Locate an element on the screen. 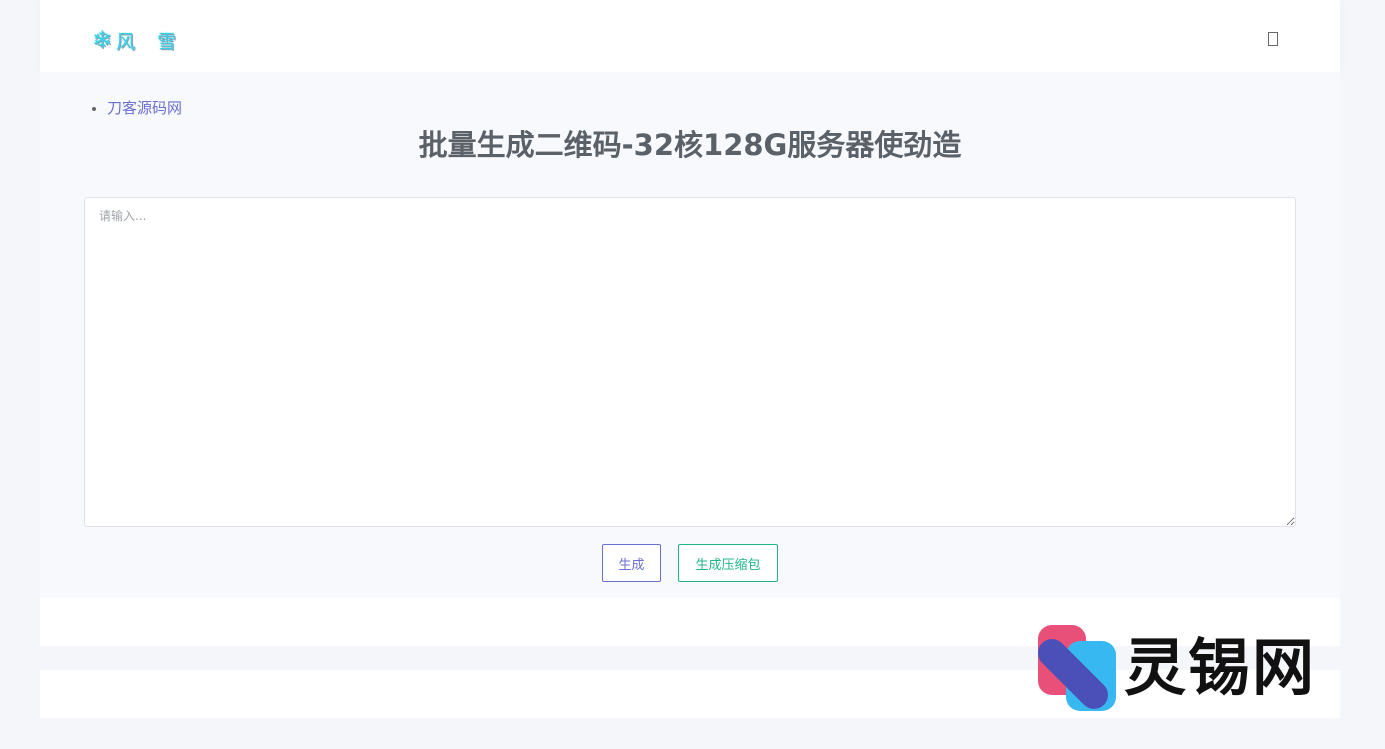  watermark-text: 灵锡网 is located at coordinates (1220, 667).